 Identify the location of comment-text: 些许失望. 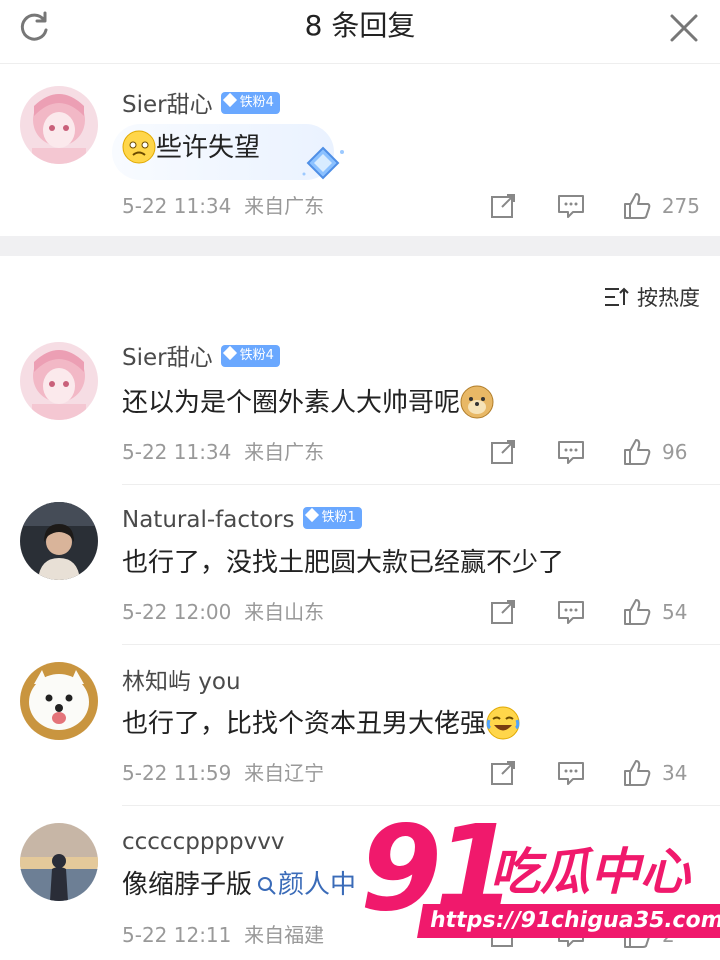
(191, 148).